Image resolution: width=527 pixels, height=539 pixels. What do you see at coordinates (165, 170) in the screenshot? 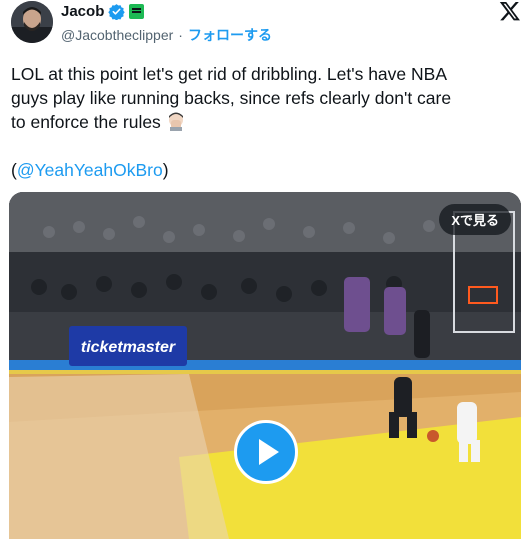
I see `mention-close-paren: )` at bounding box center [165, 170].